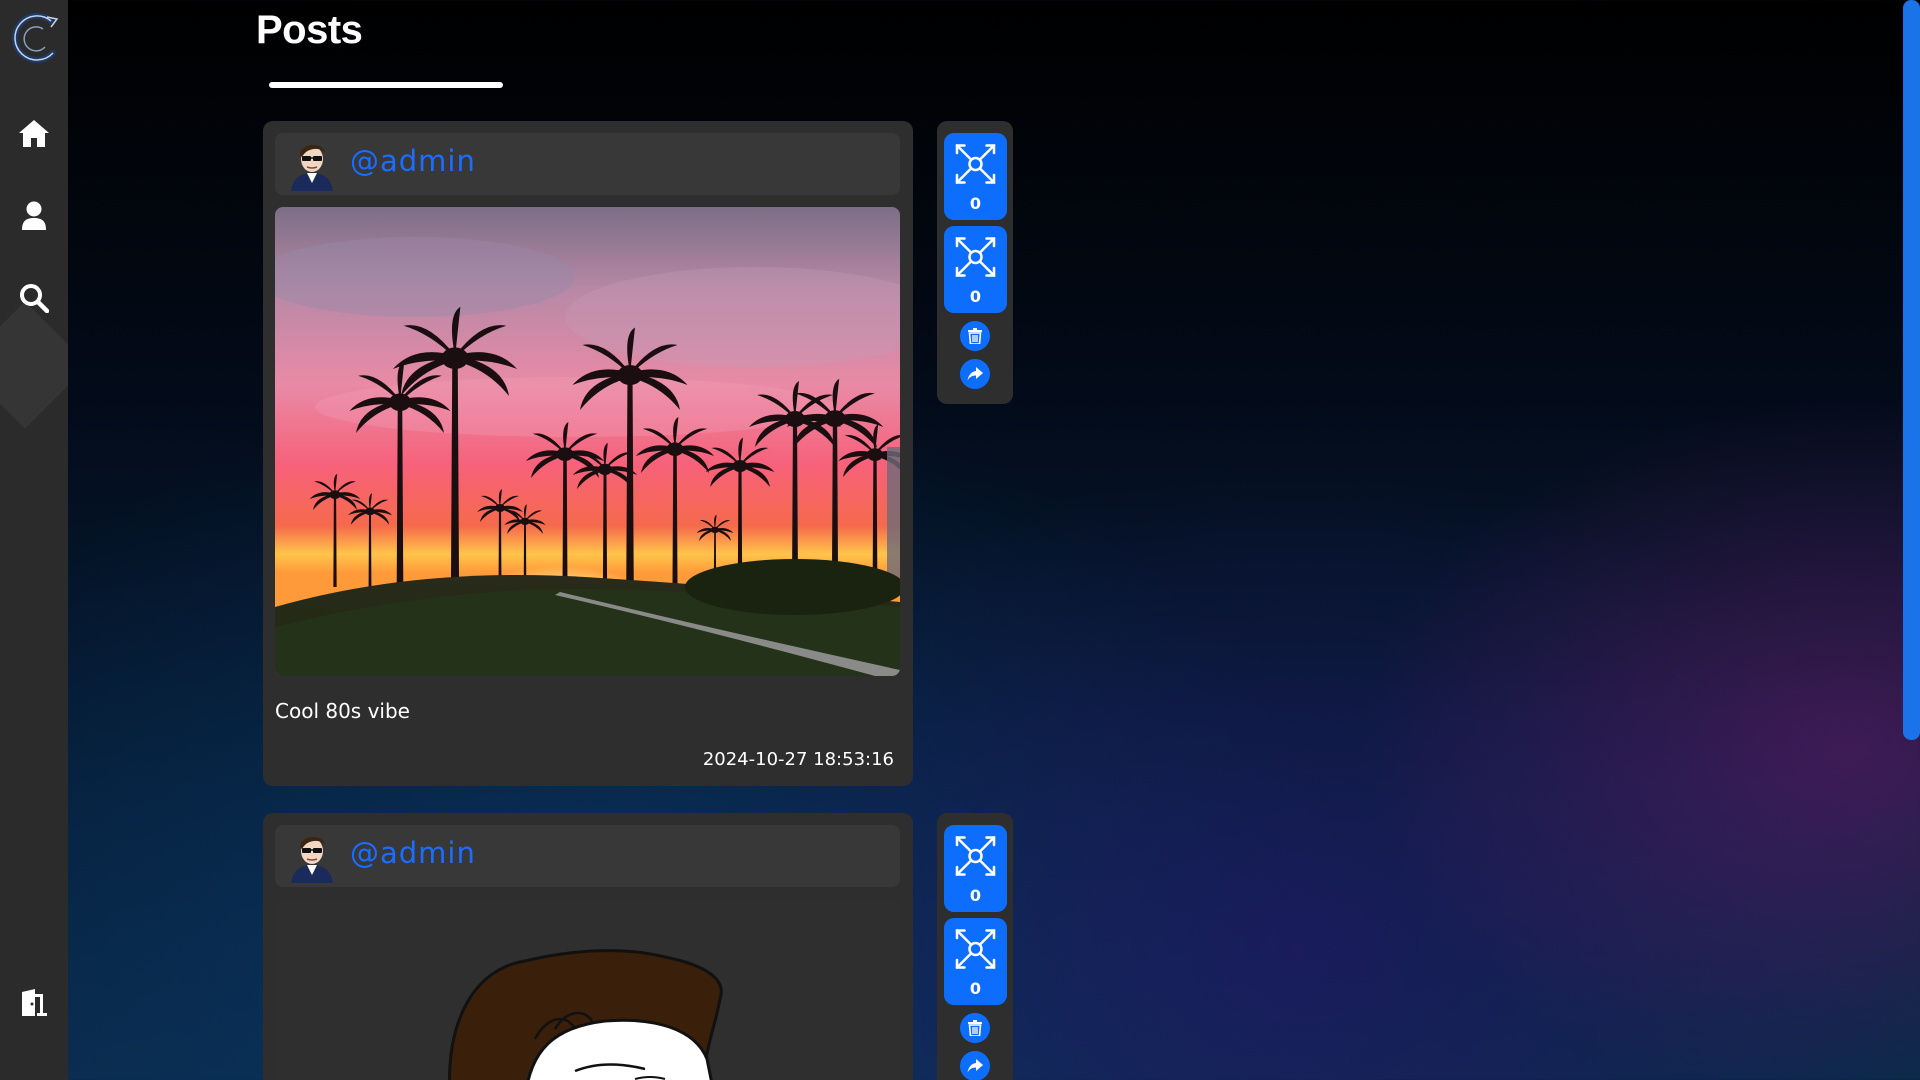  Describe the element at coordinates (34, 540) in the screenshot. I see `sidebar` at that location.